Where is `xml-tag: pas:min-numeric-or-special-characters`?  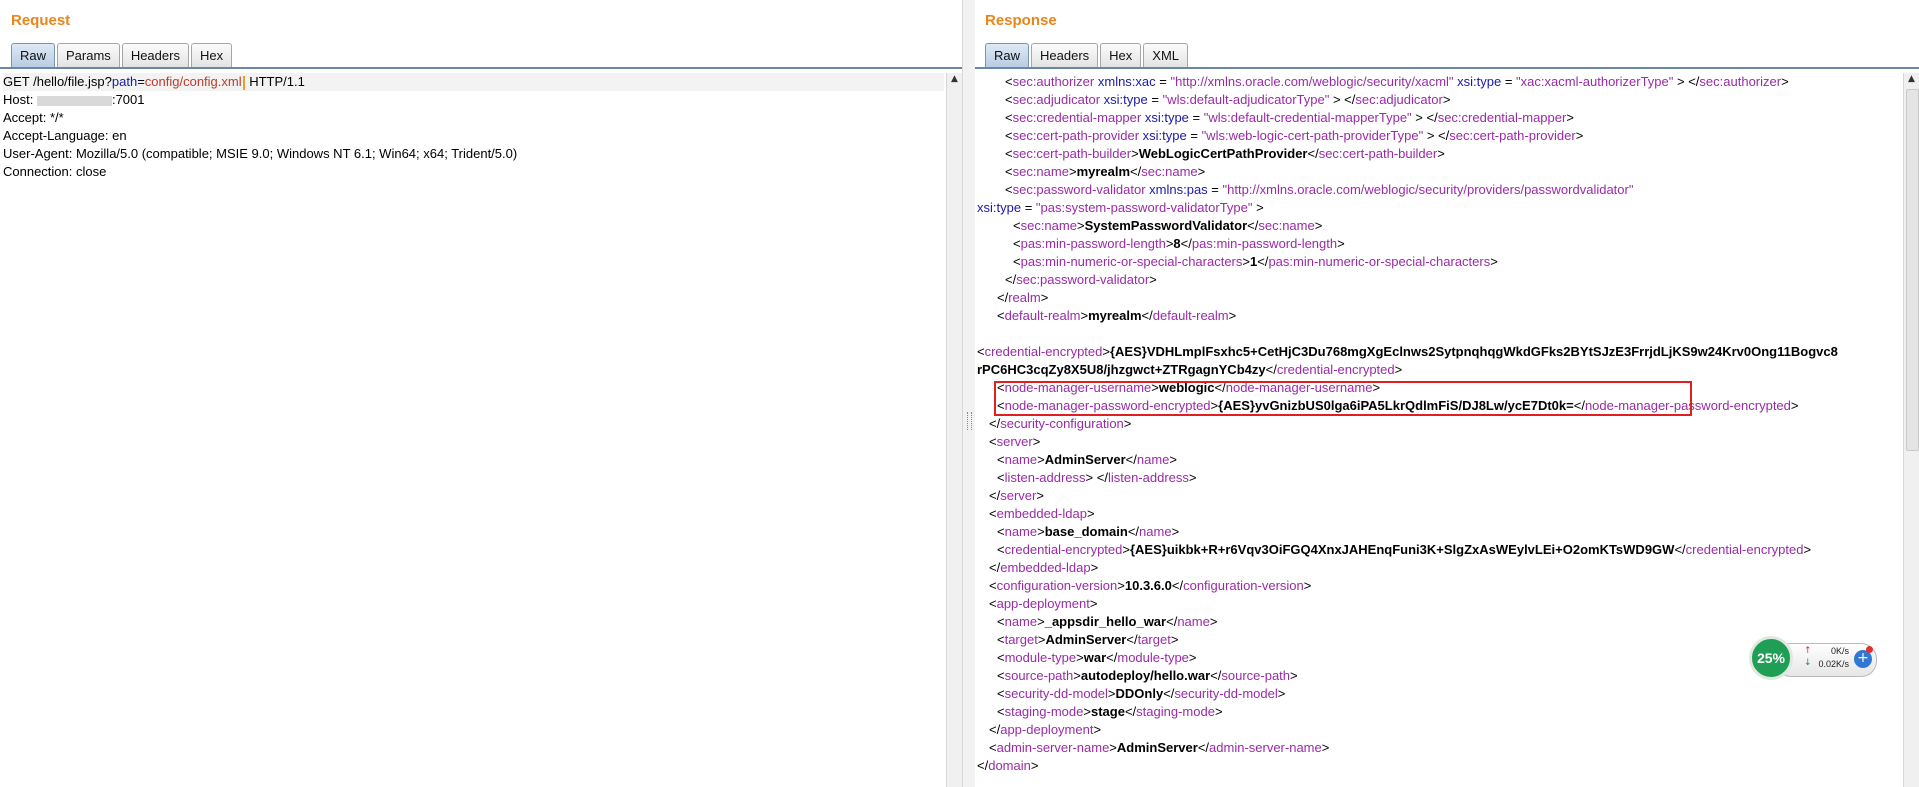 xml-tag: pas:min-numeric-or-special-characters is located at coordinates (1131, 261).